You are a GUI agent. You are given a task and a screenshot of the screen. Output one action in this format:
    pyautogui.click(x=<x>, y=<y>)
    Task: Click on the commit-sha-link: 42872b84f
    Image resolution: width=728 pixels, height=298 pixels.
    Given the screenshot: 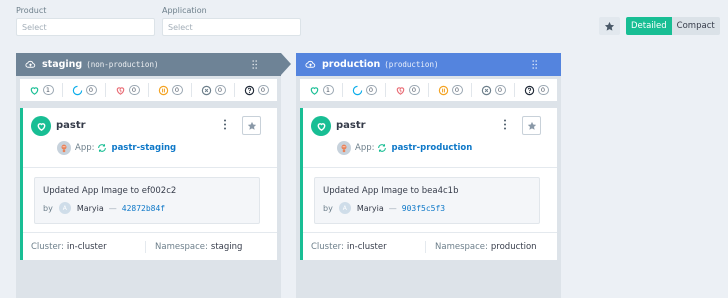 What is the action you would take?
    pyautogui.click(x=143, y=208)
    